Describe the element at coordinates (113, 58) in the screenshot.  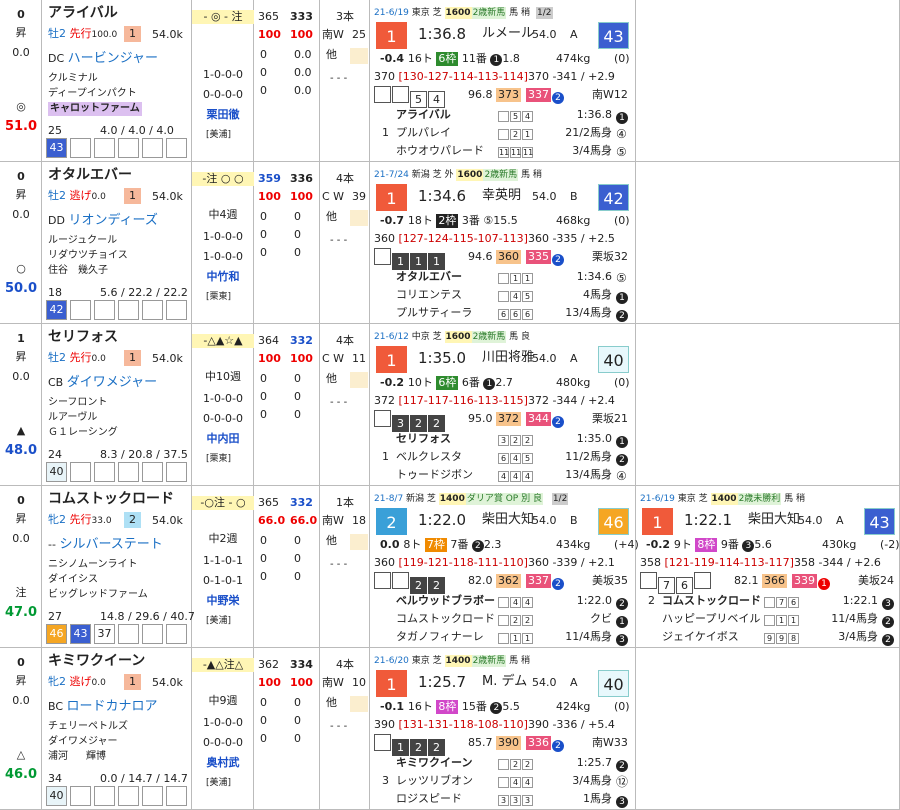
I see `sire-link: ハービンジャー` at that location.